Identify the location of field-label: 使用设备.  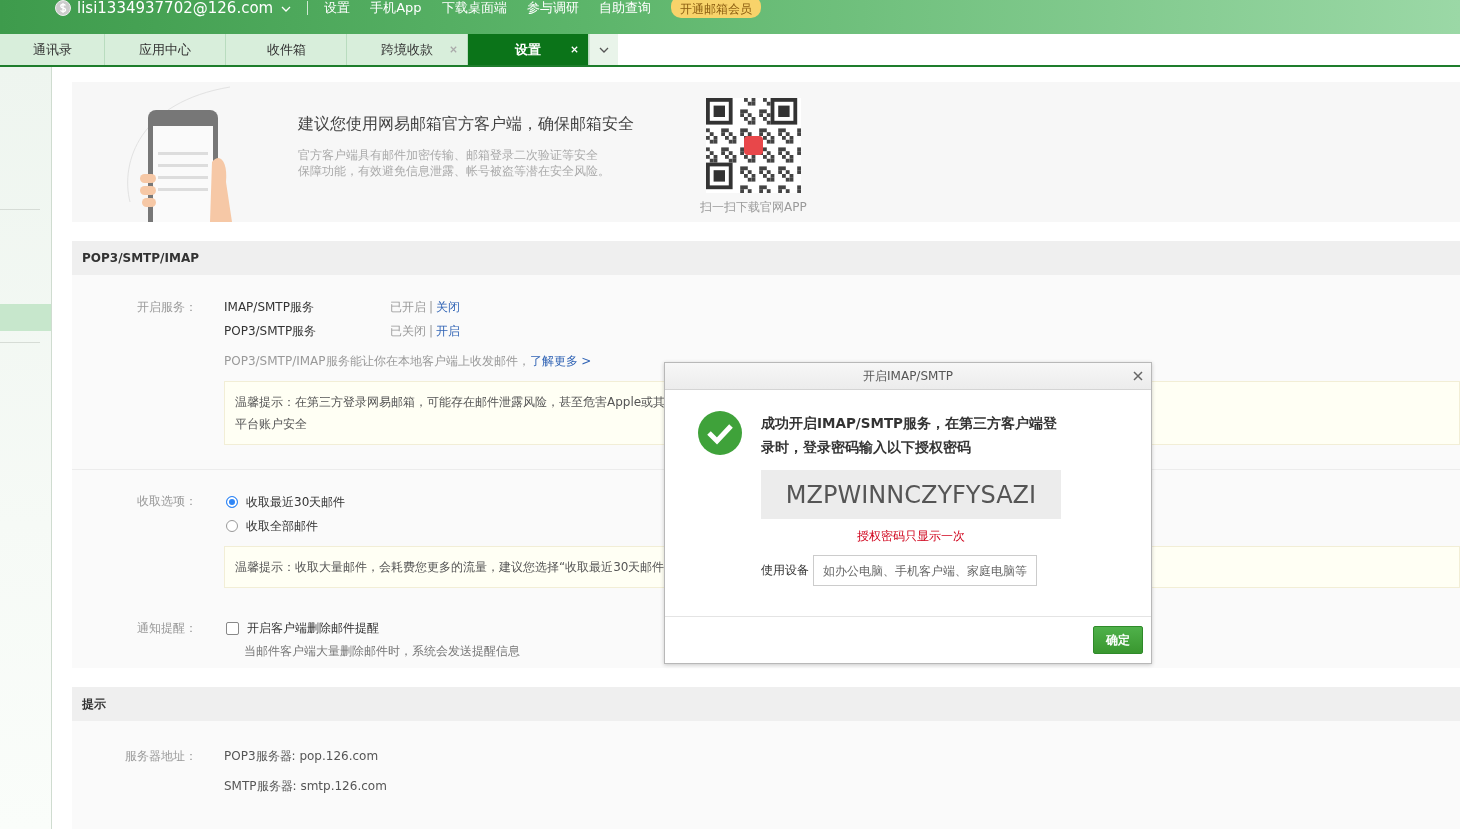
(785, 570).